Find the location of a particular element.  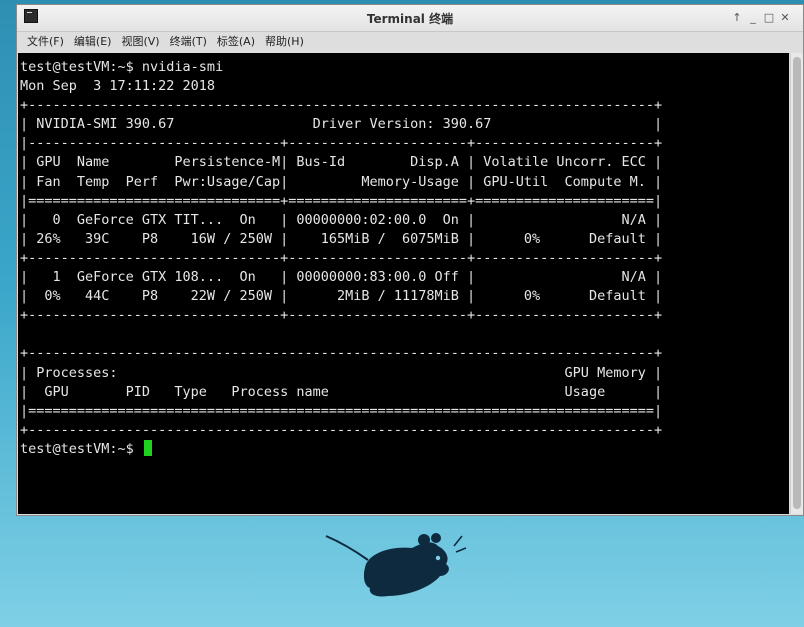

window-title: Terminal 终端 is located at coordinates (410, 19).